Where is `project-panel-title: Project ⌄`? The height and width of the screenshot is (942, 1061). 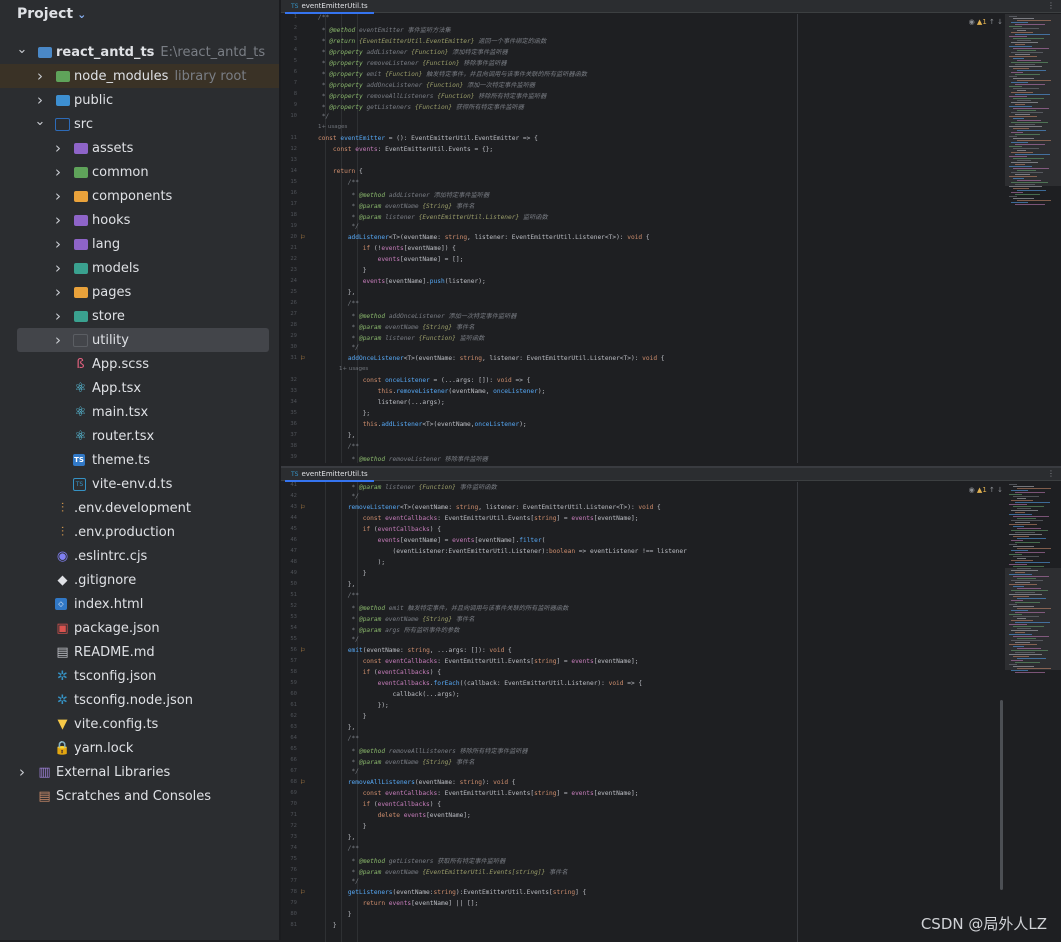
project-panel-title: Project ⌄ is located at coordinates (51, 14).